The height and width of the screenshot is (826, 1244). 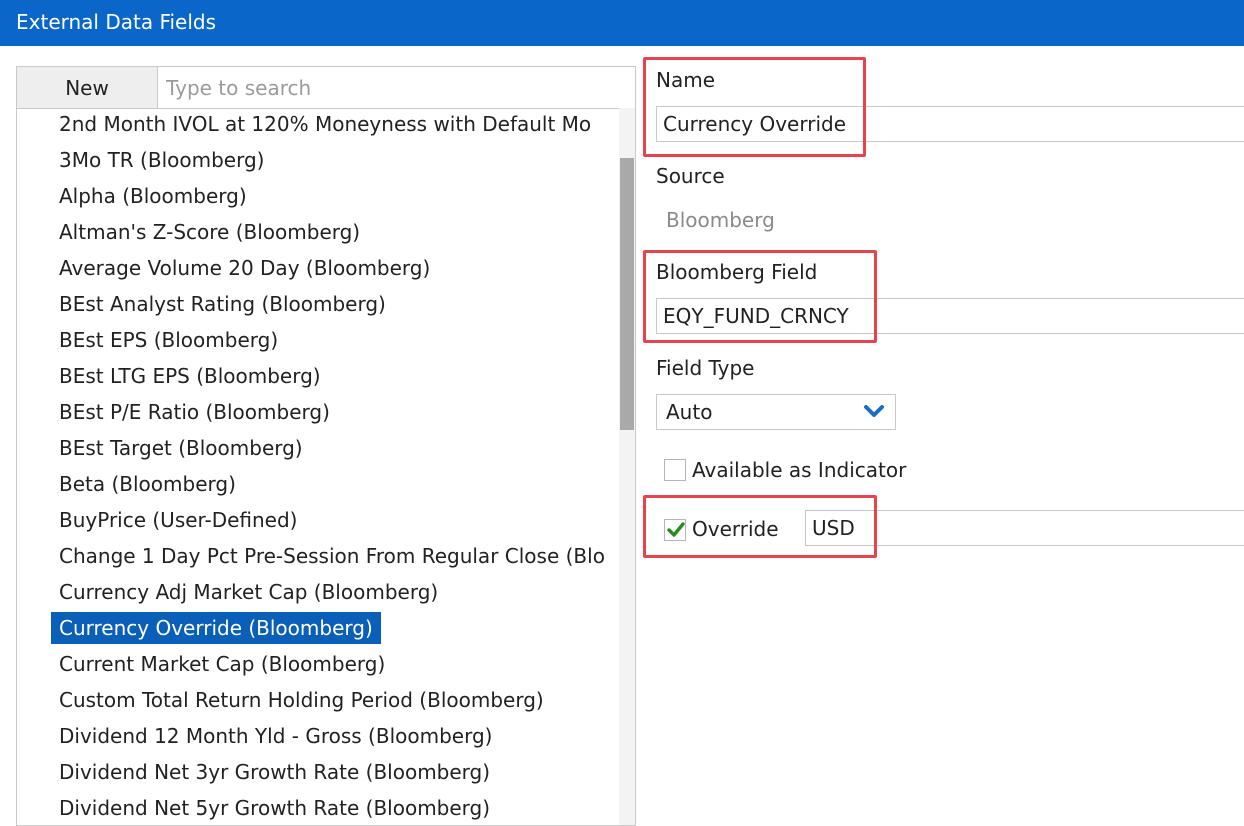 What do you see at coordinates (87, 87) in the screenshot?
I see `new-button: New` at bounding box center [87, 87].